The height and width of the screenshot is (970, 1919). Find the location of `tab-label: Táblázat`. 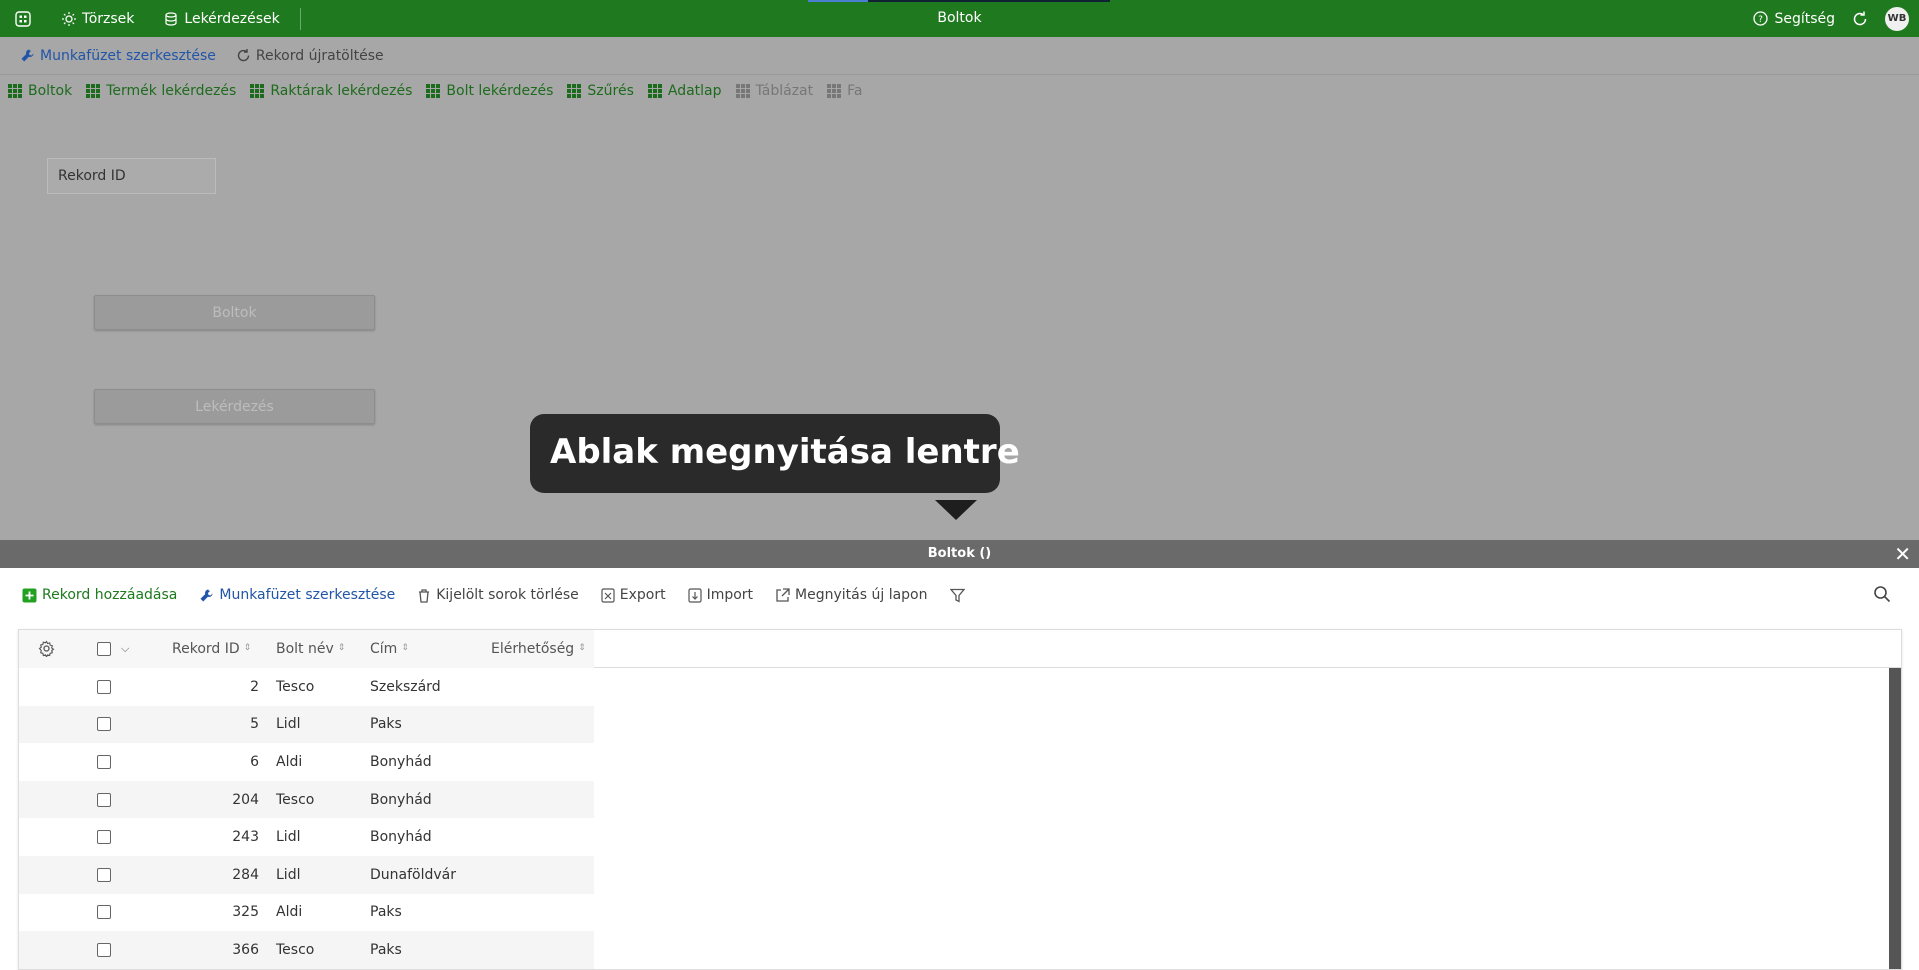

tab-label: Táblázat is located at coordinates (784, 91).